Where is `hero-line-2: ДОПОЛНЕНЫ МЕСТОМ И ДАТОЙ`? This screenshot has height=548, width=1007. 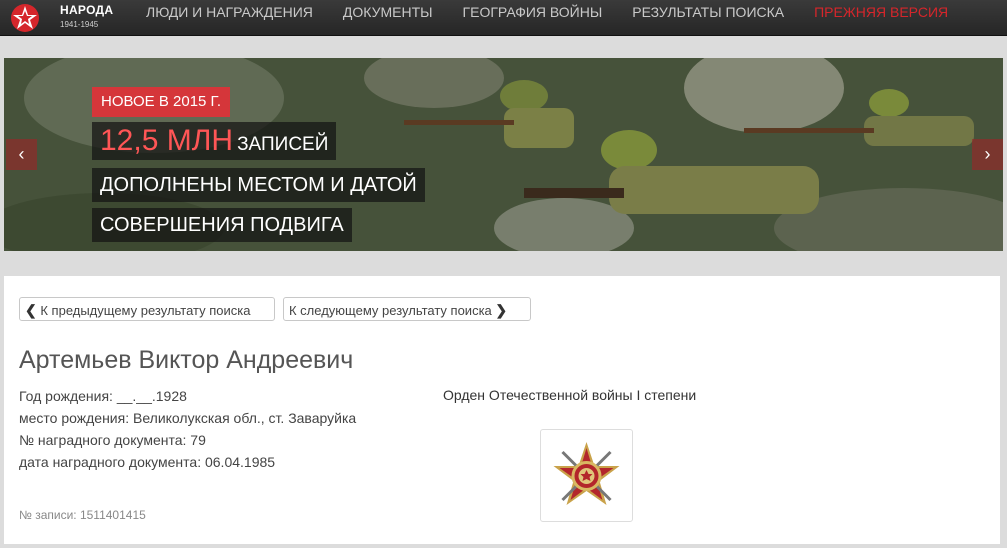 hero-line-2: ДОПОЛНЕНЫ МЕСТОМ И ДАТОЙ is located at coordinates (258, 185).